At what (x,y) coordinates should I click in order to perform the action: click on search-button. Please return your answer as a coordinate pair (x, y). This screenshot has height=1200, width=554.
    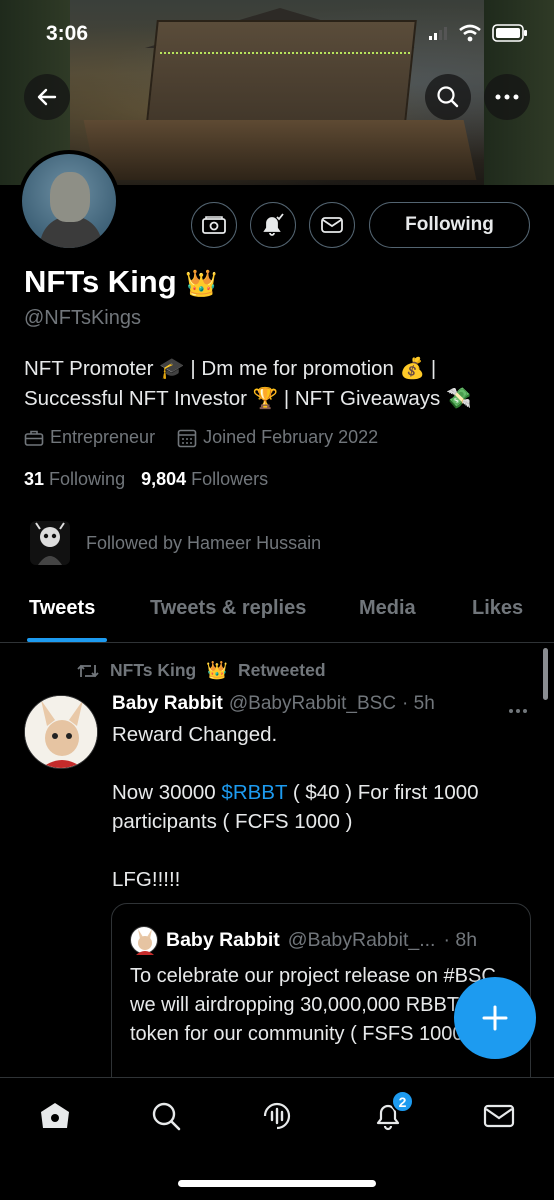
    Looking at the image, I should click on (448, 97).